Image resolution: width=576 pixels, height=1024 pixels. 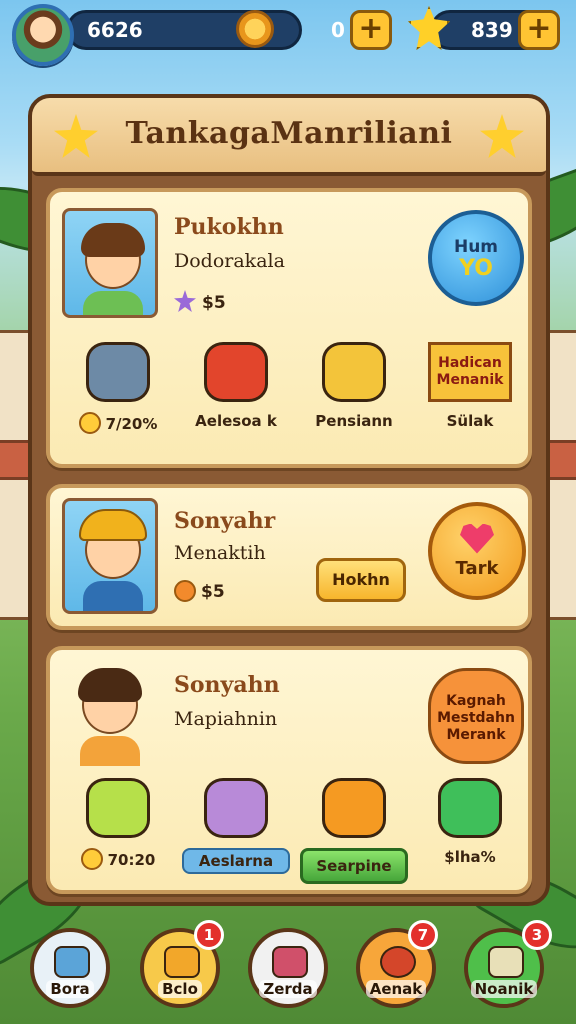 I want to click on reward-item: Pensiann, so click(x=354, y=386).